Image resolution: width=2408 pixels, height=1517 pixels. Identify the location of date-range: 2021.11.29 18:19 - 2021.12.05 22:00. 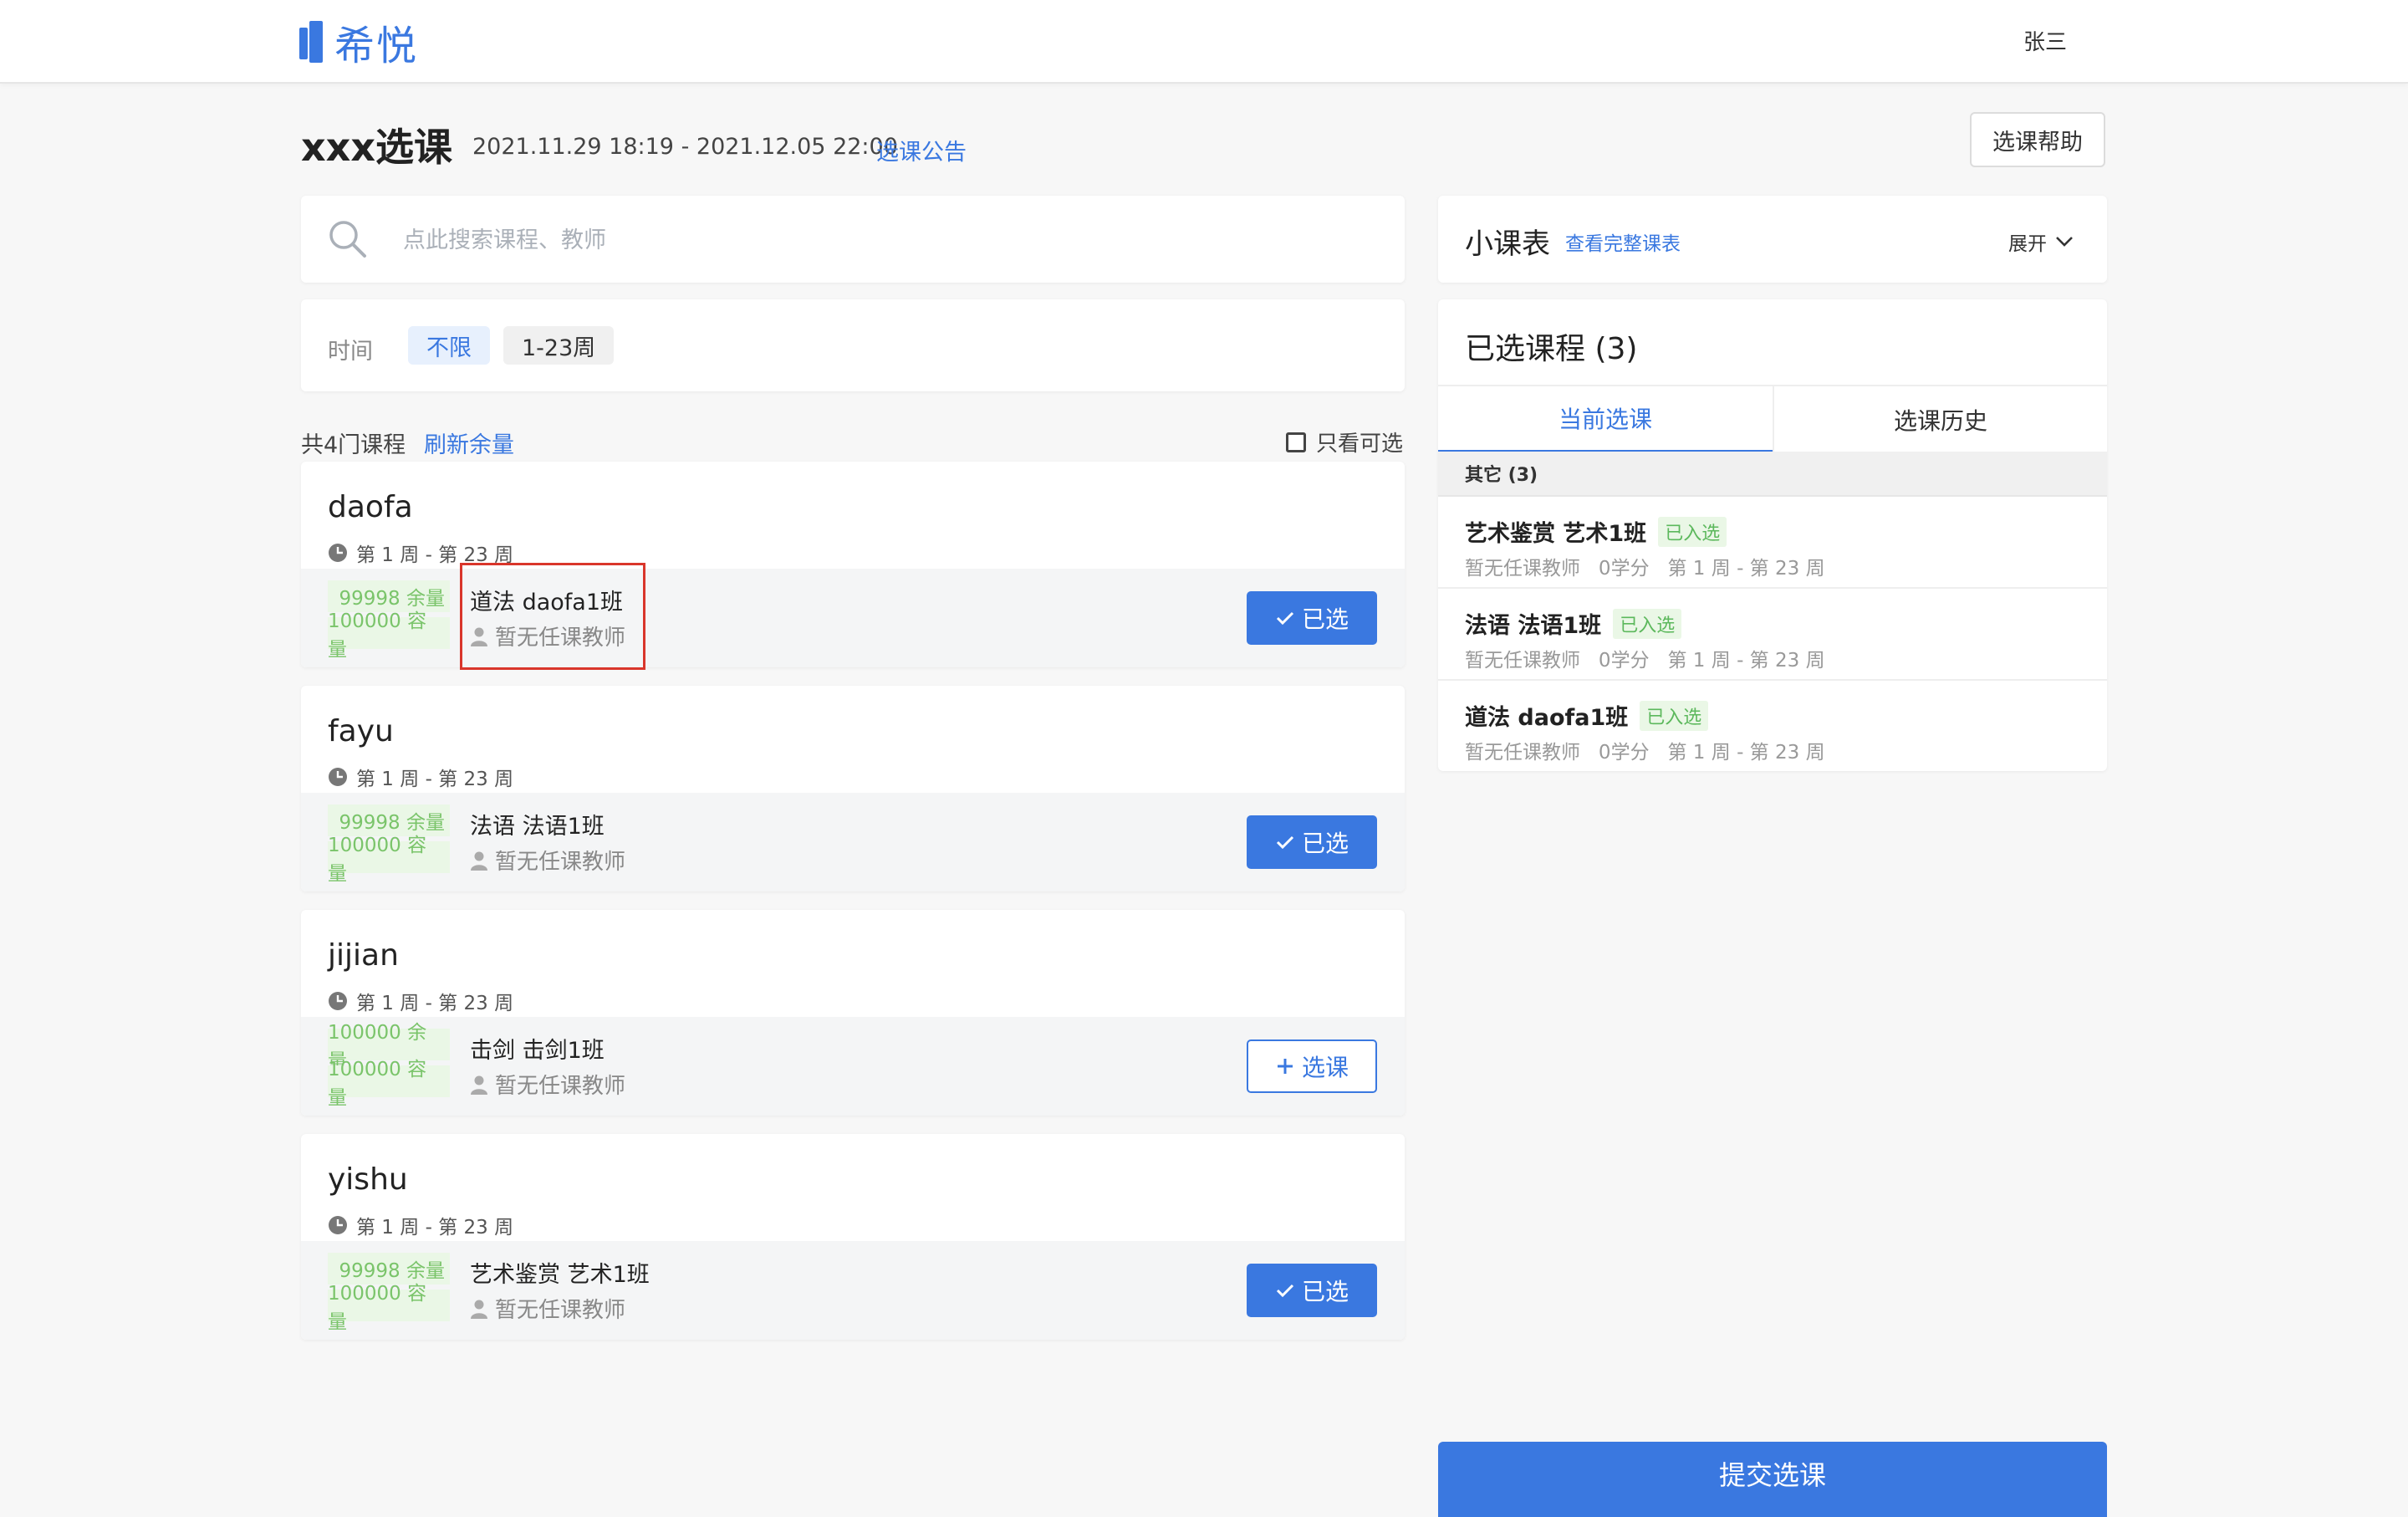
(685, 147).